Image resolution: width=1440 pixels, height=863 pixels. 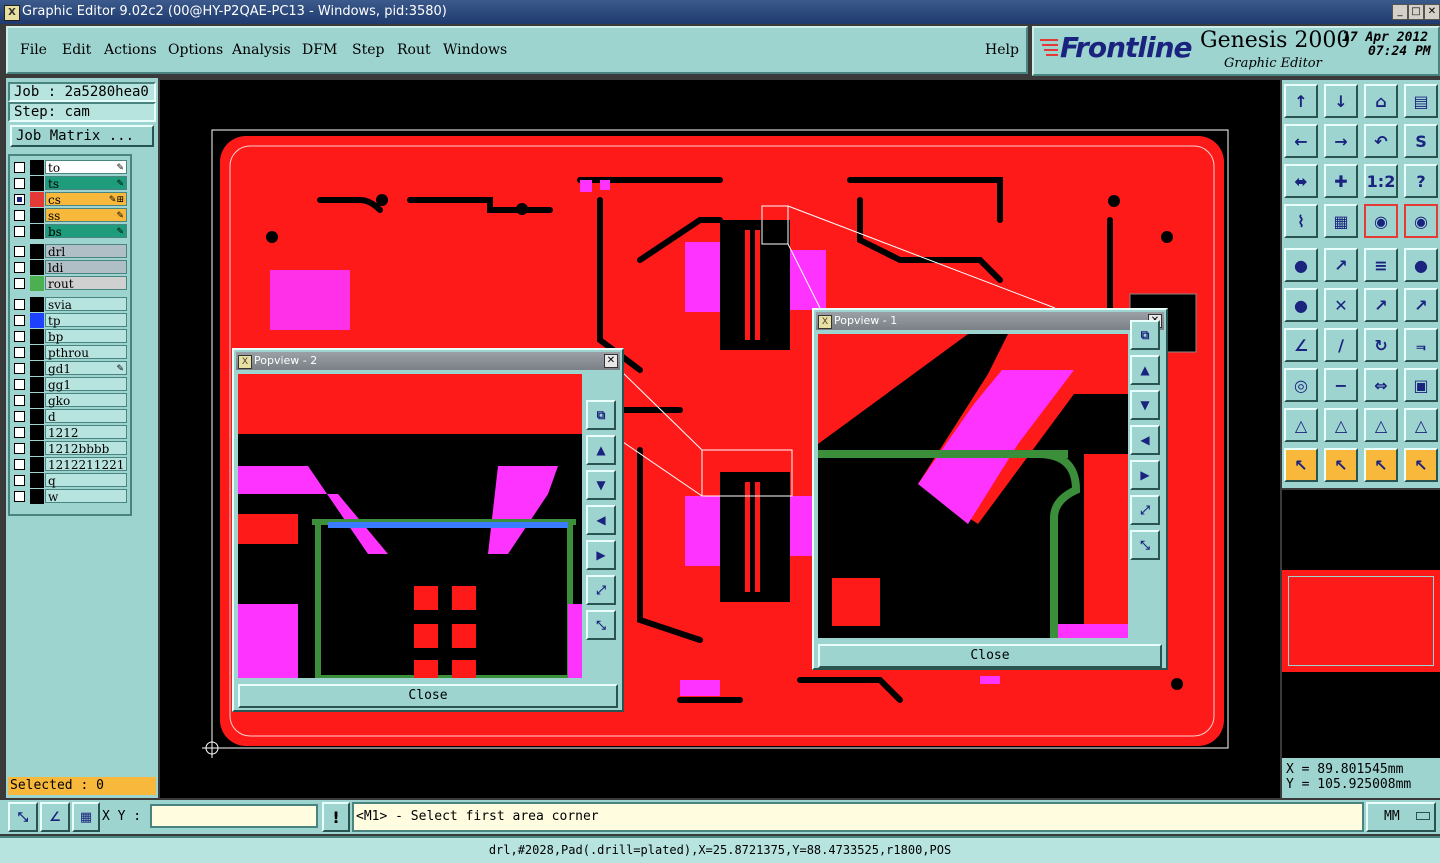 What do you see at coordinates (1381, 425) in the screenshot?
I see `triangle-c-icon: △` at bounding box center [1381, 425].